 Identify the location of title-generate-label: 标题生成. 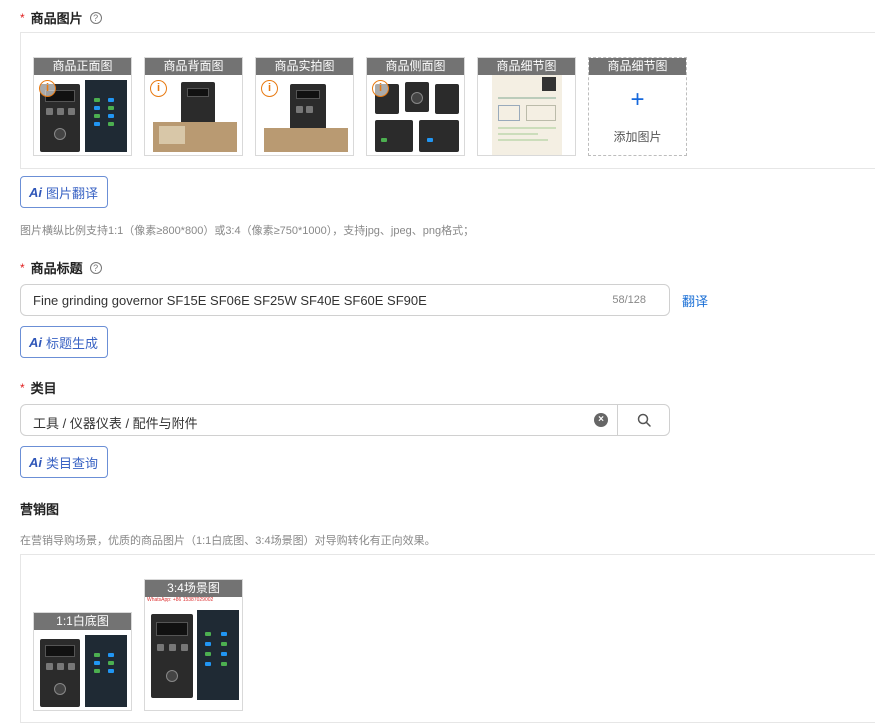
(72, 343).